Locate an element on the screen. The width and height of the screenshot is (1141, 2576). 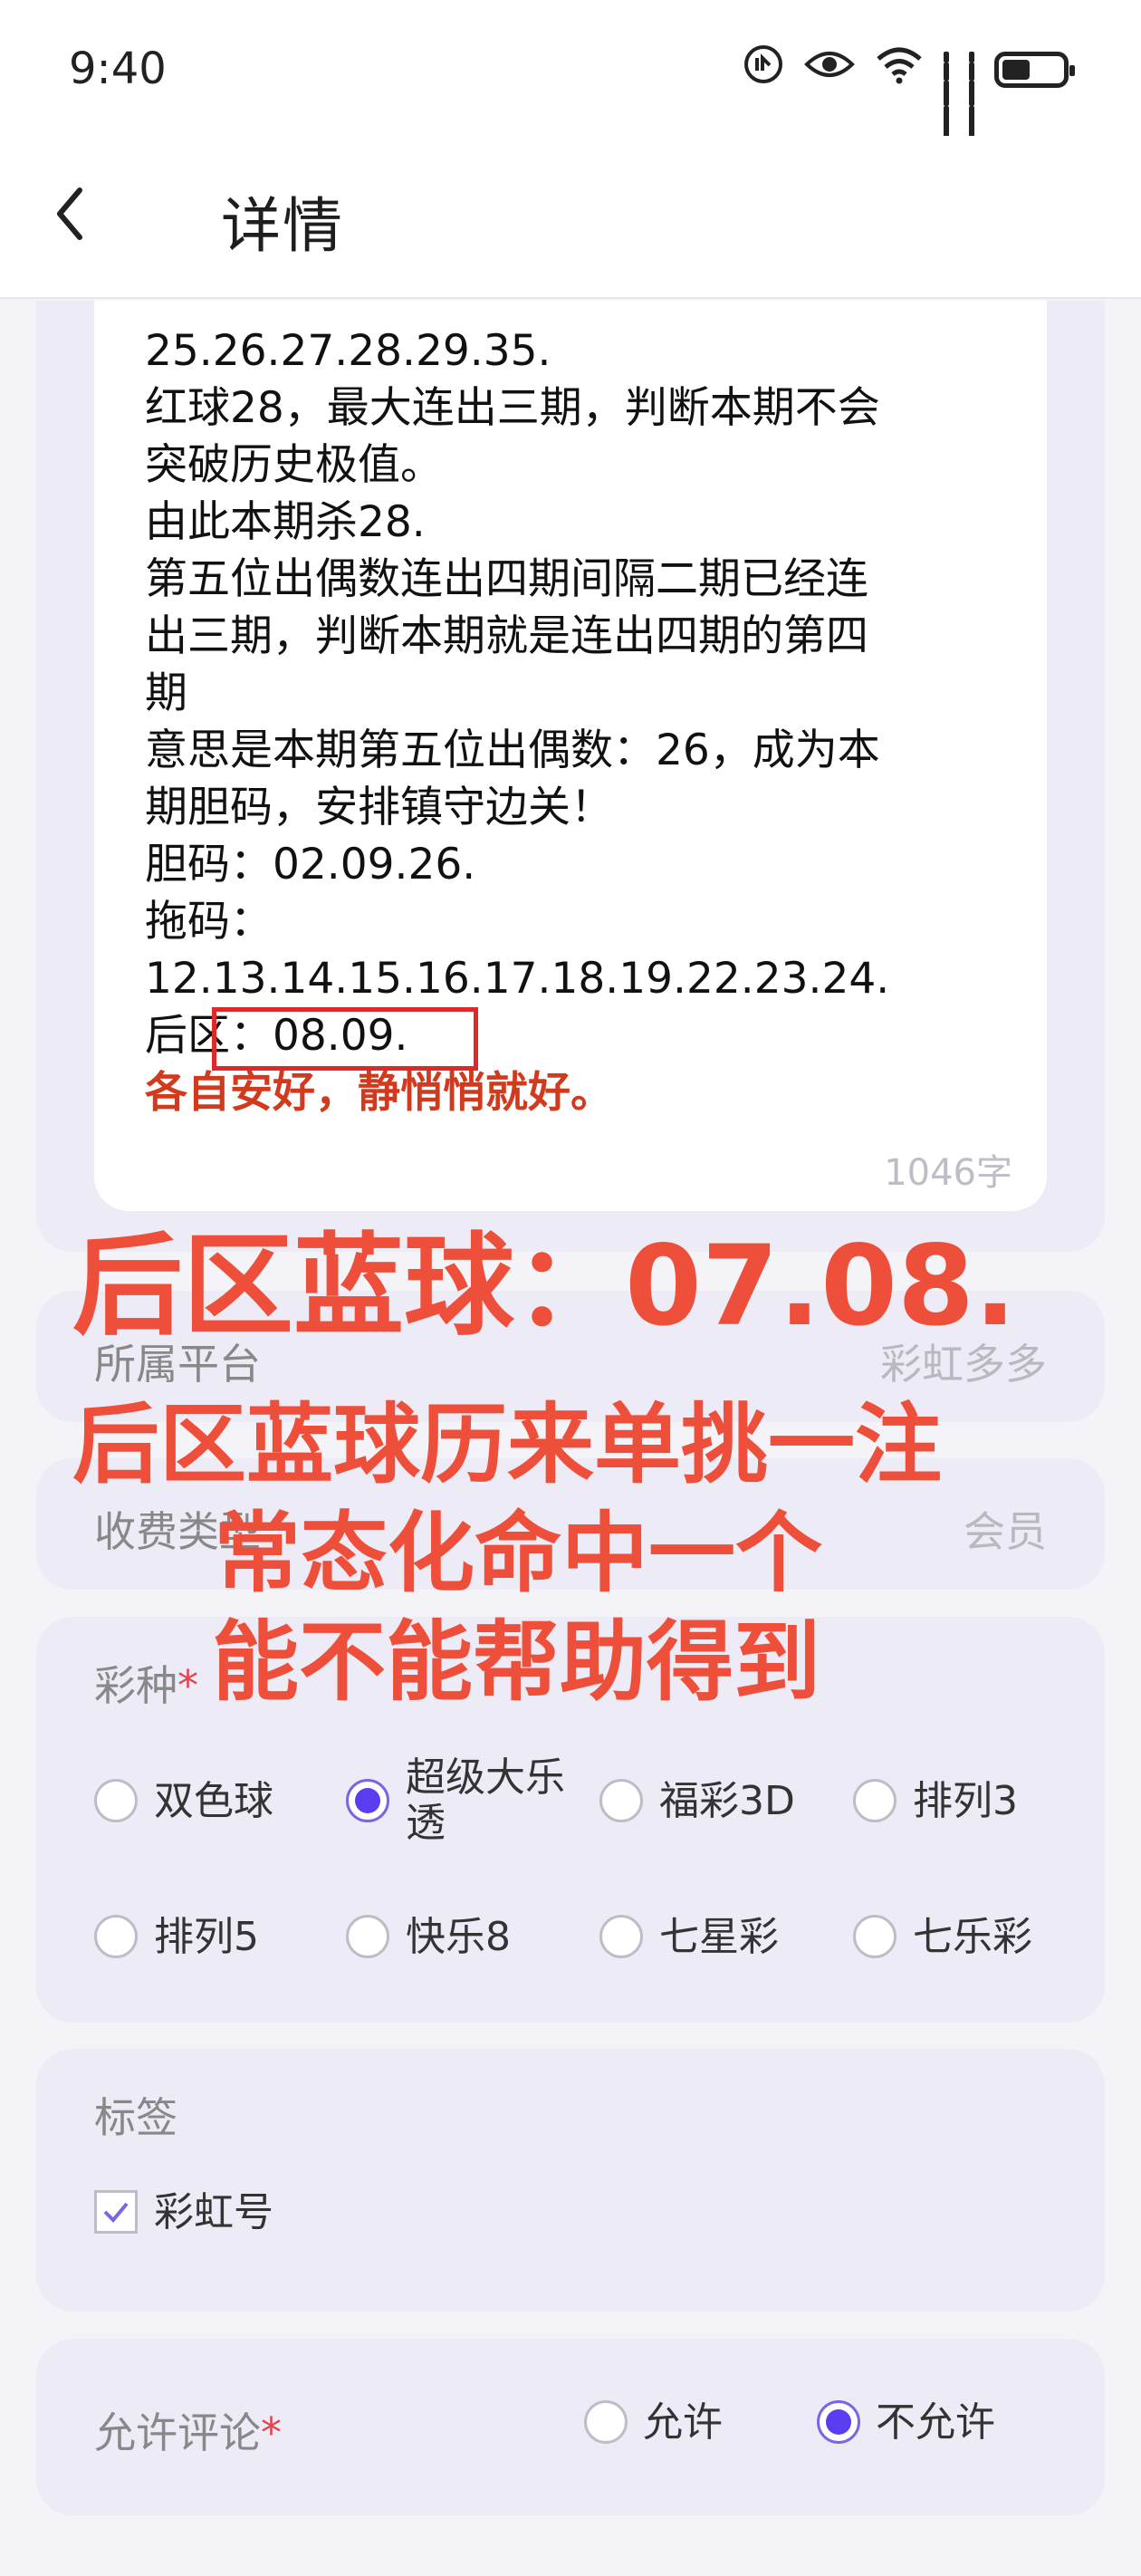
content-line: 期胆码，安排镇守边关！ is located at coordinates (379, 807).